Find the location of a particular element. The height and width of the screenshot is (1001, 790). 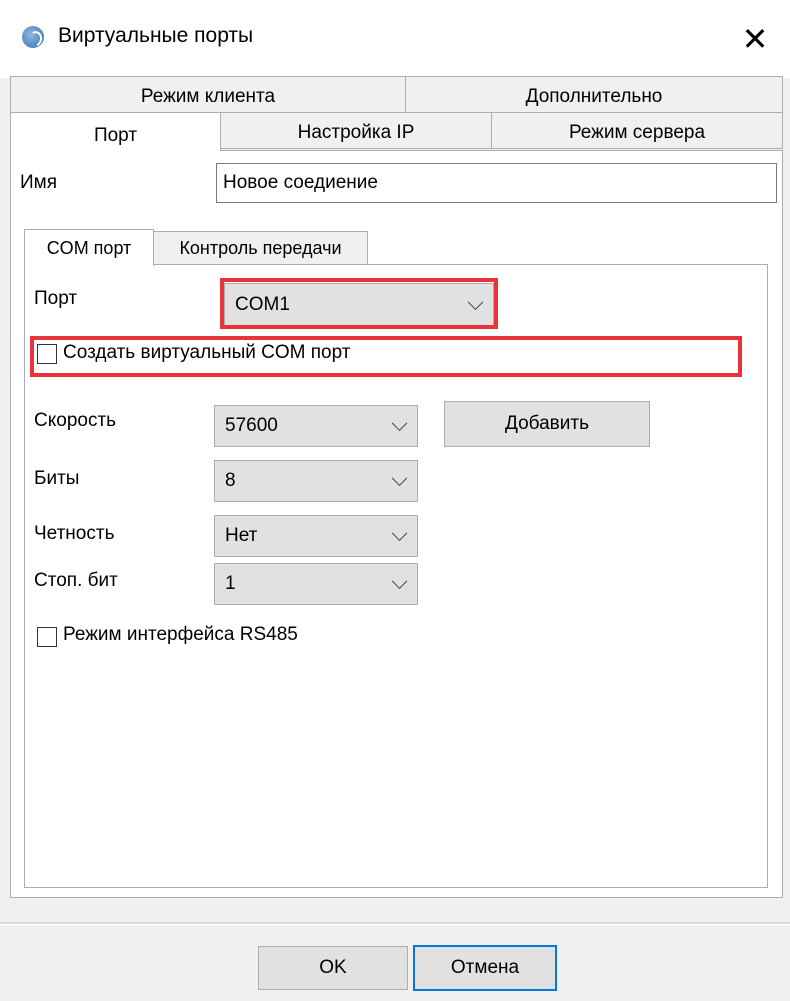

tab-label: Режим клиента is located at coordinates (208, 96).